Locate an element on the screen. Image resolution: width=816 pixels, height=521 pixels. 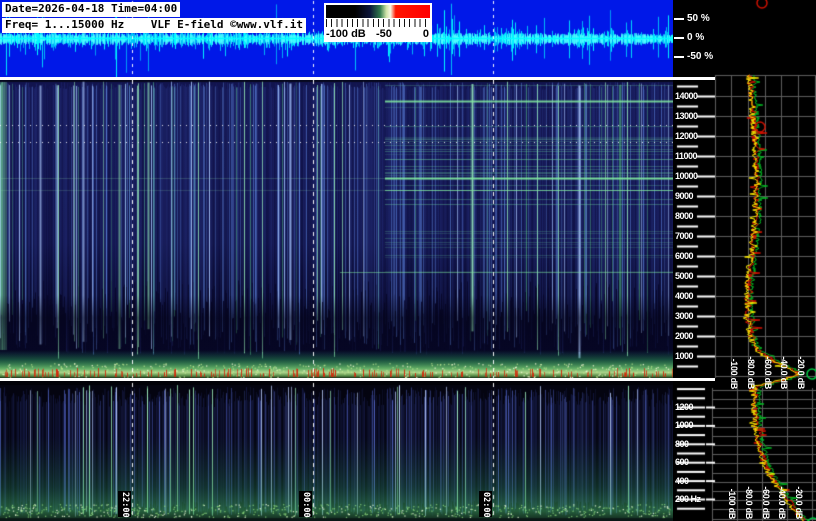
color-scale-legend: -100 dB -50 0 is located at coordinates (378, 22).